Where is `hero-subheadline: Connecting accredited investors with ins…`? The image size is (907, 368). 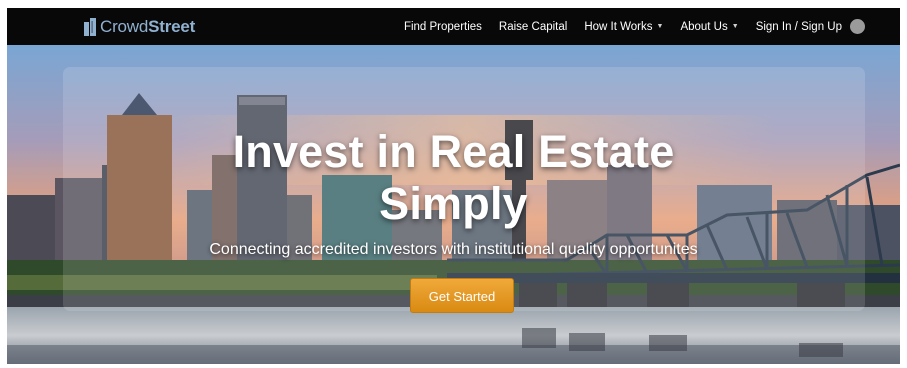
hero-subheadline: Connecting accredited investors with ins… is located at coordinates (453, 249).